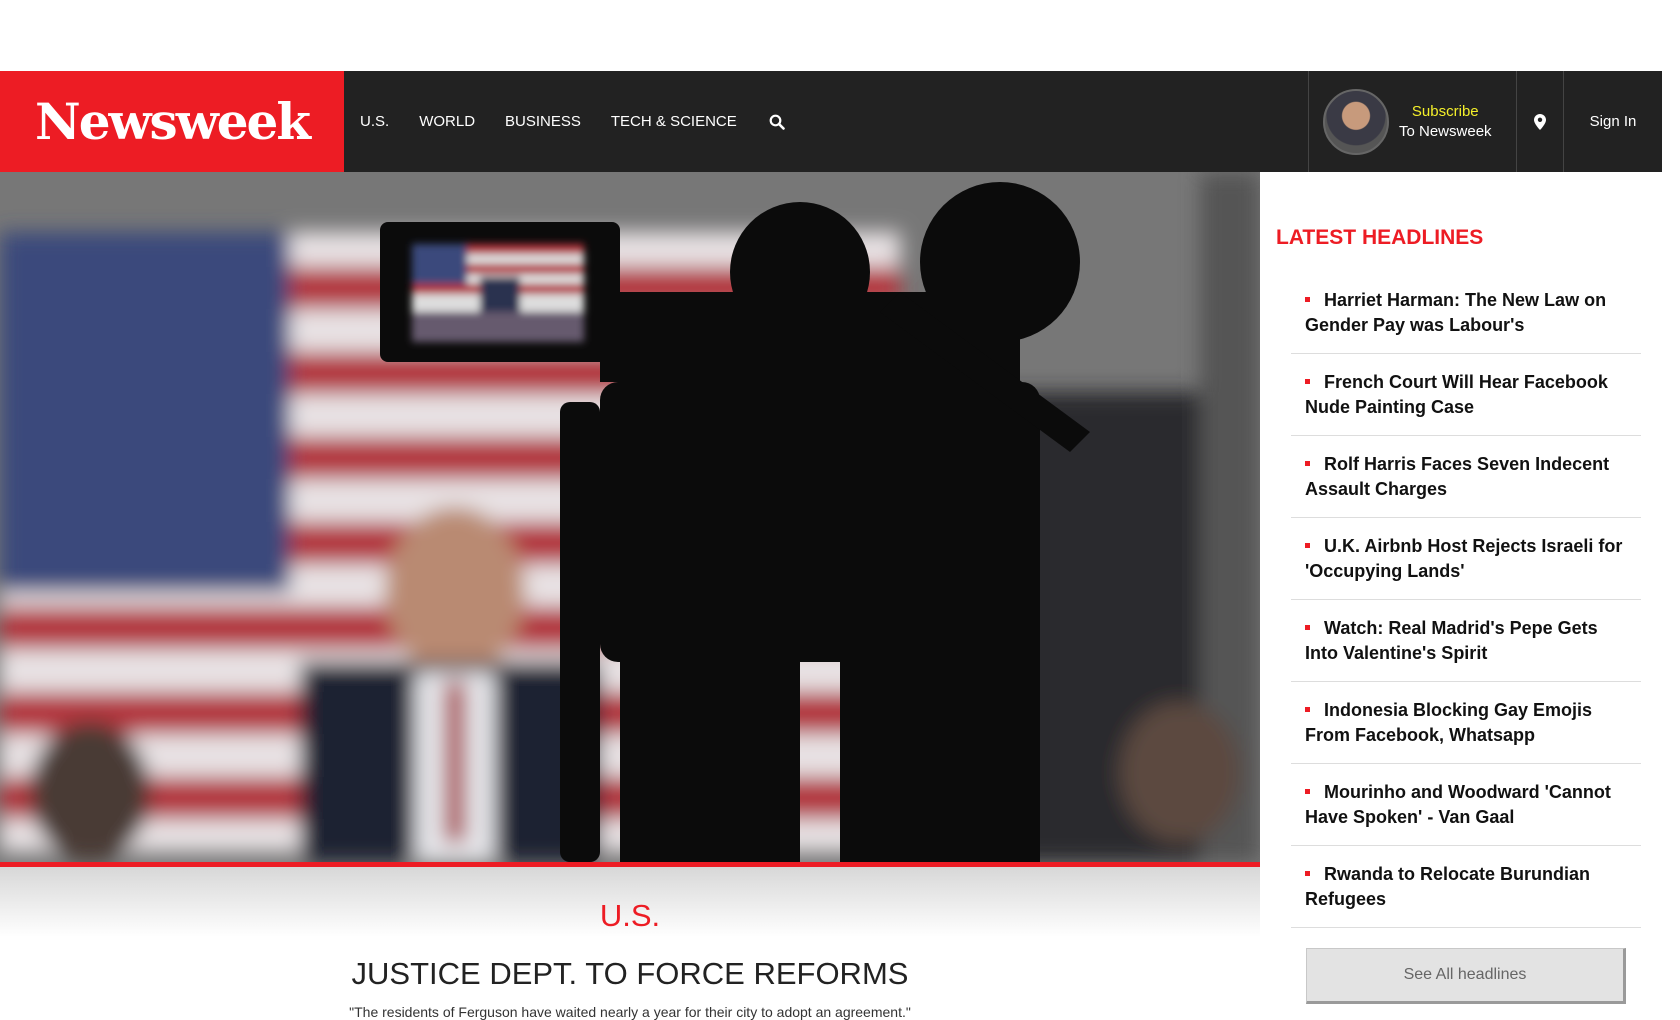  I want to click on subscribe-text: Subscribe To Newsweek, so click(1445, 122).